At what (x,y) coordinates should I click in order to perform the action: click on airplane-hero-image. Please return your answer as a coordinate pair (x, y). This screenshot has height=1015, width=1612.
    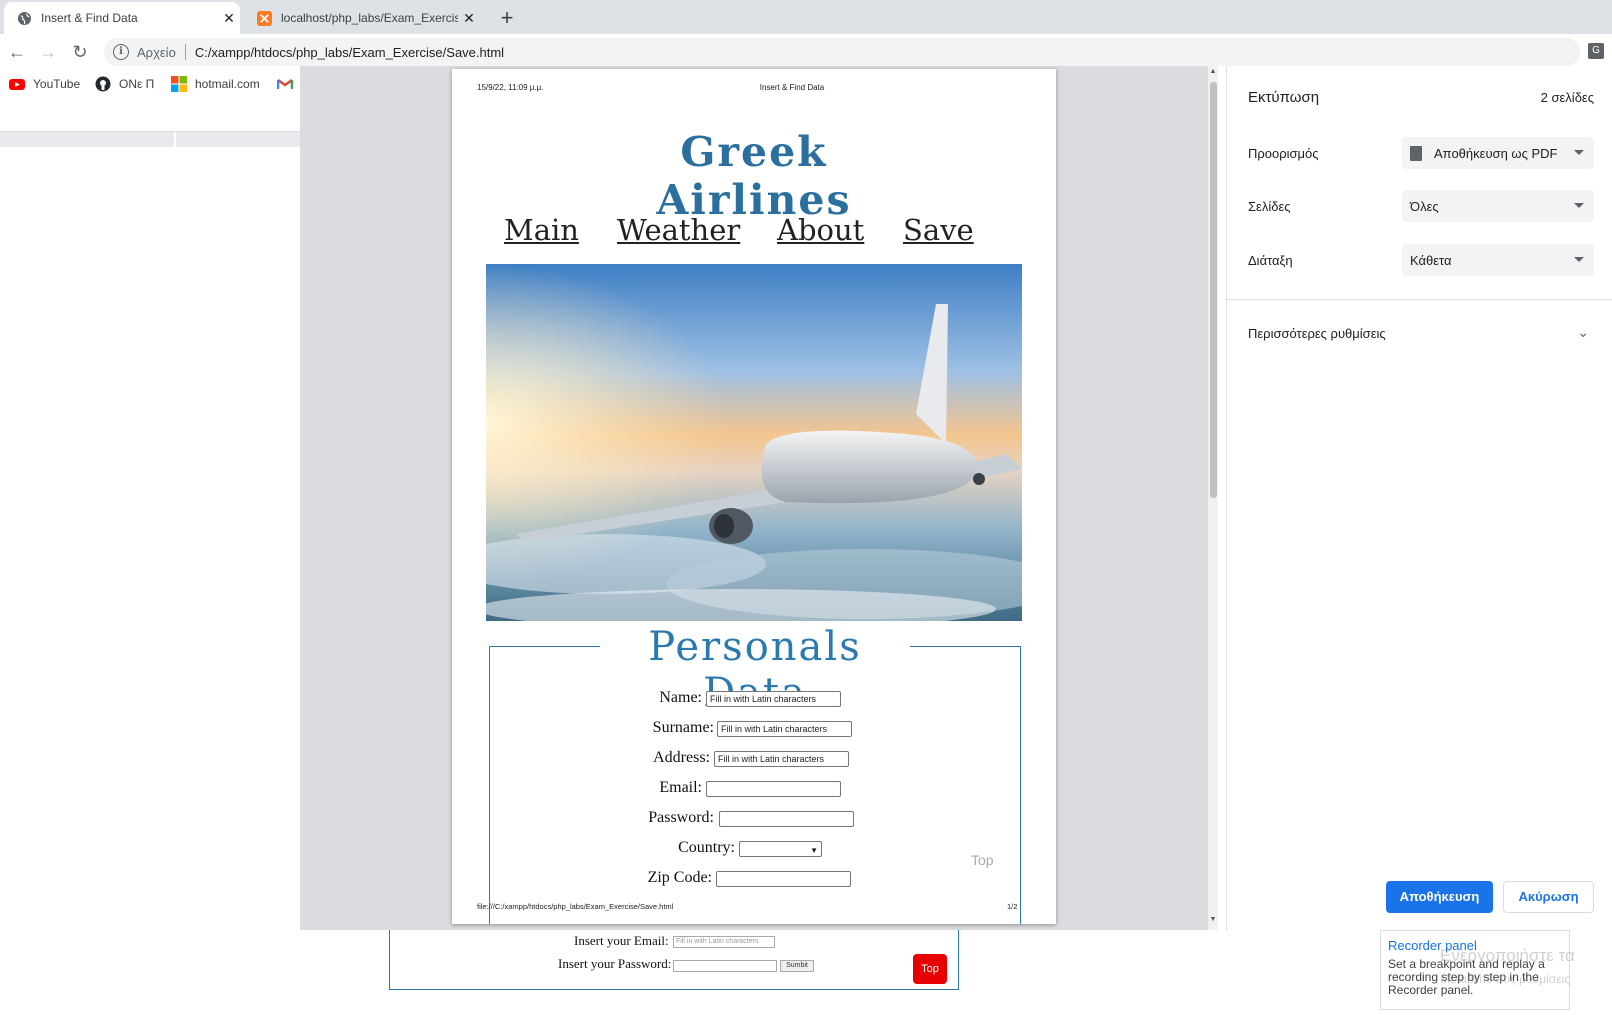
    Looking at the image, I should click on (754, 442).